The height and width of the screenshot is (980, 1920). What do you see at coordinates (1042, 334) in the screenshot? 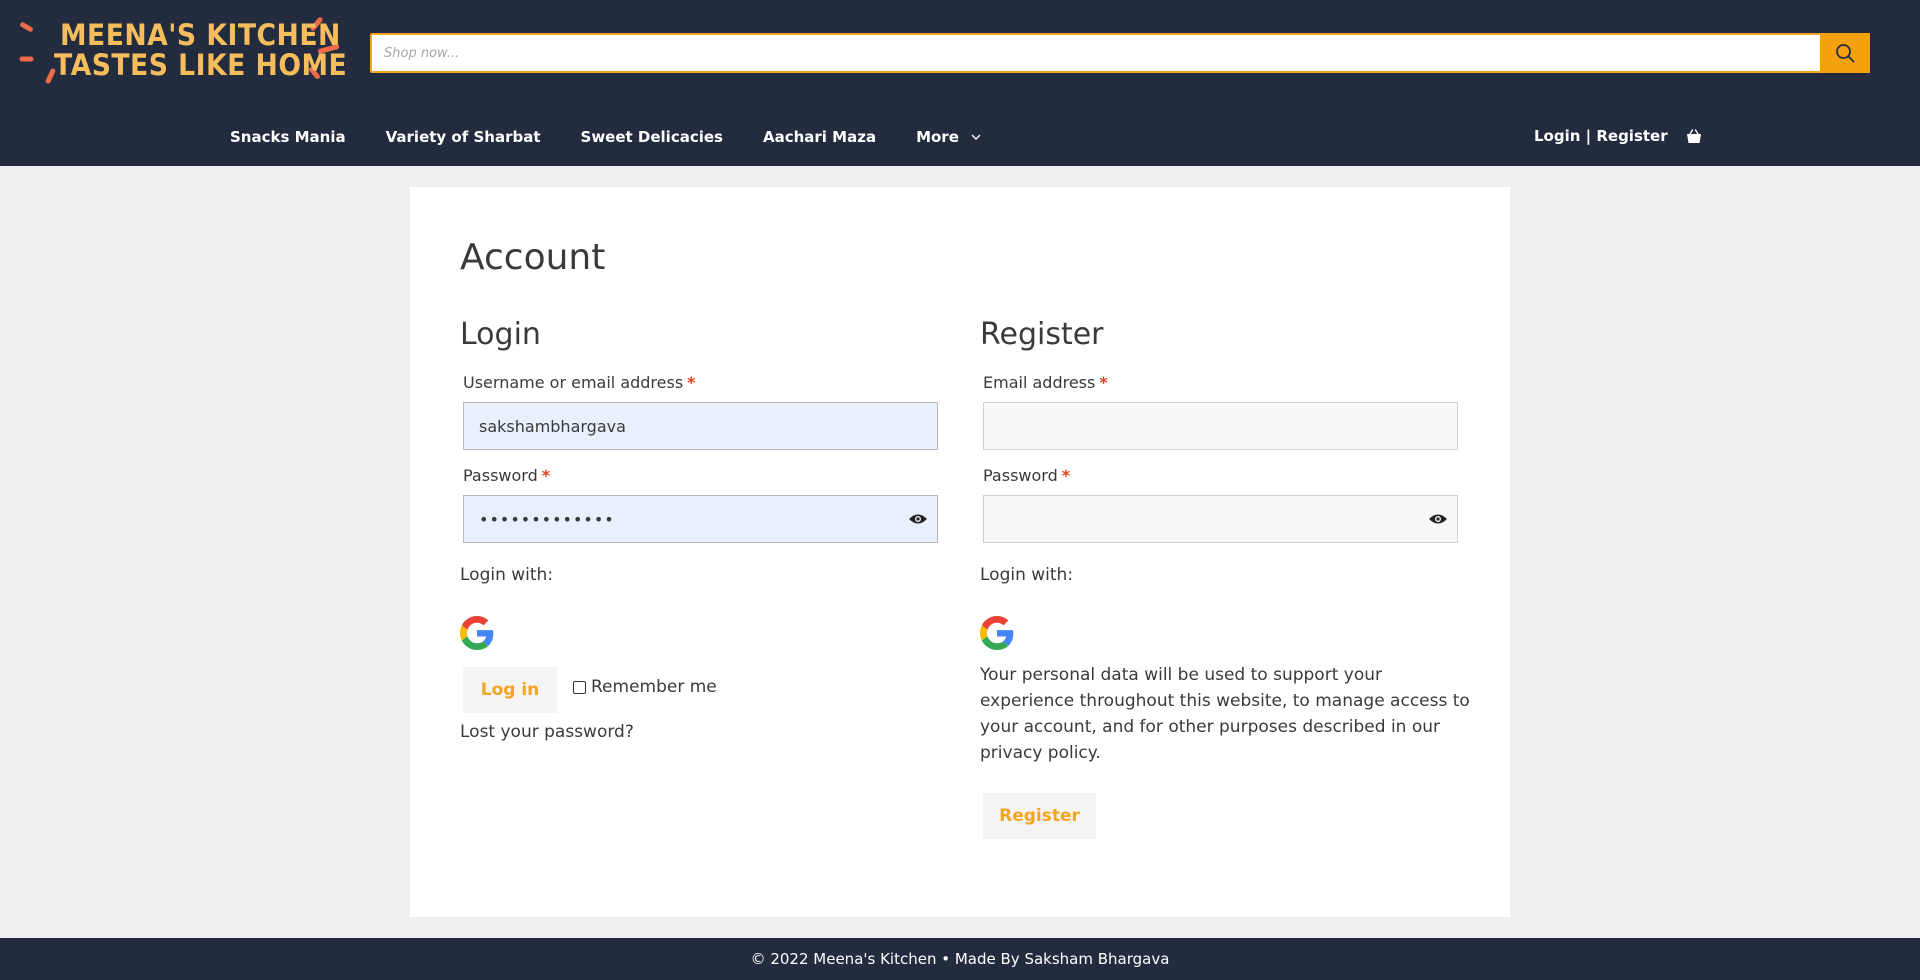
I see `register-title: Register` at bounding box center [1042, 334].